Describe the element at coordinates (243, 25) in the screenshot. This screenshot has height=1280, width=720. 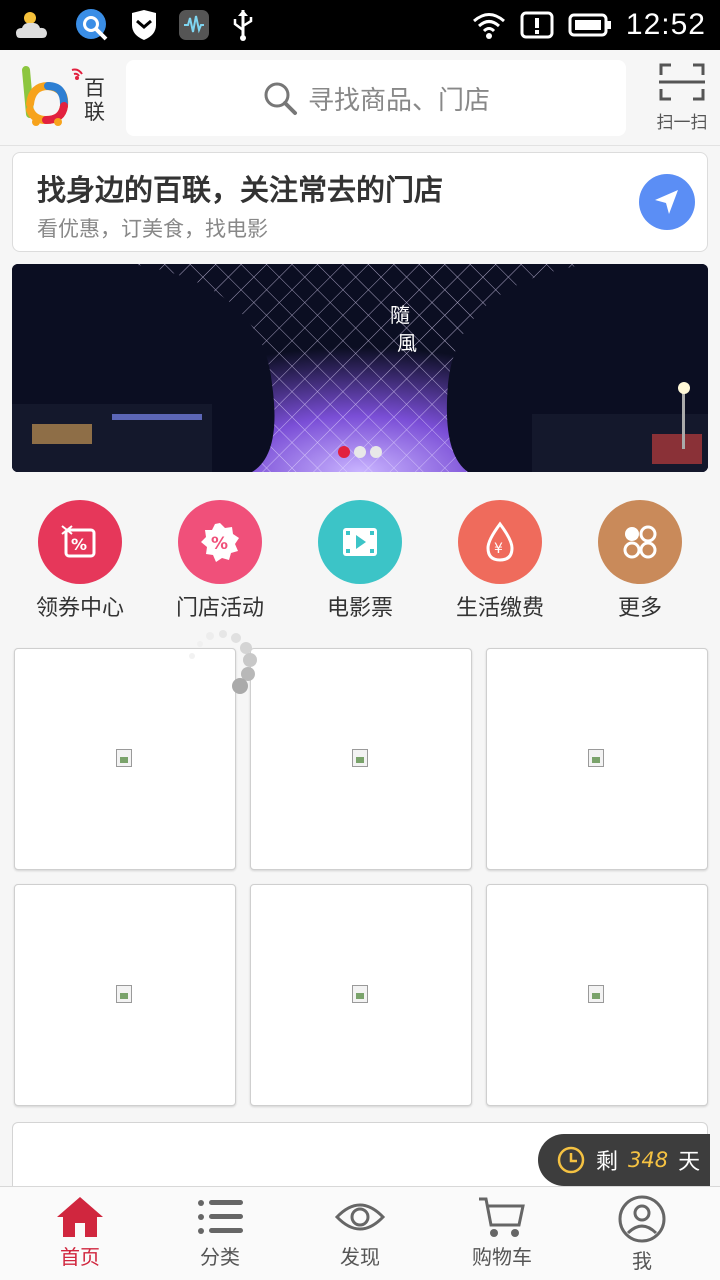
I see `usb-icon` at that location.